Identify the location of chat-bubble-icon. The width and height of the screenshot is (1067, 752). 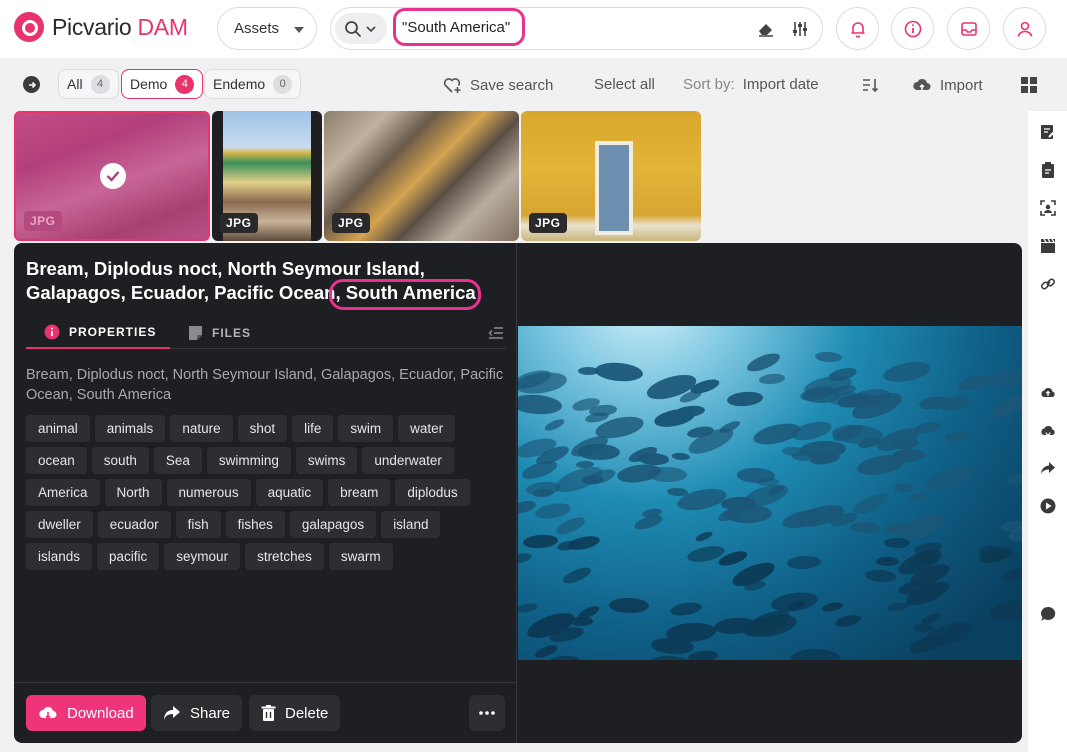
(1048, 614).